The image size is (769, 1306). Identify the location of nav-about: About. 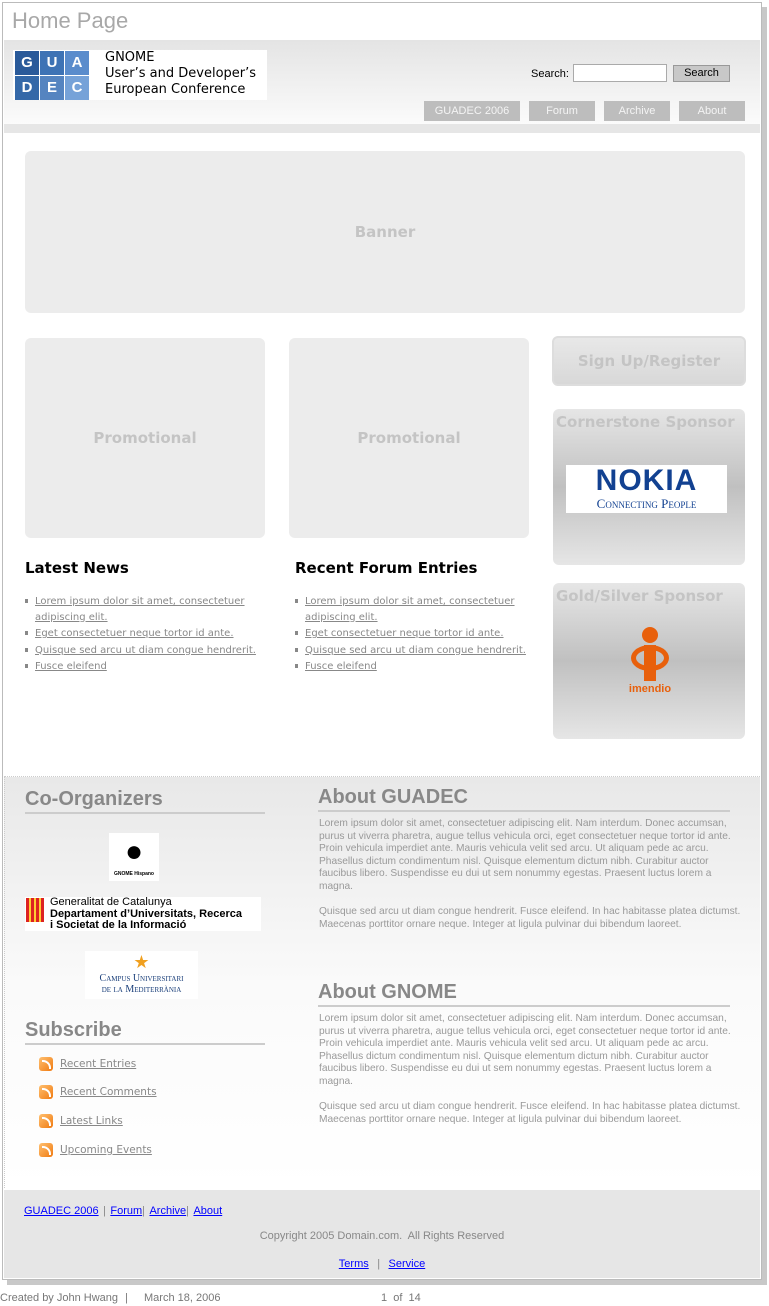
(712, 111).